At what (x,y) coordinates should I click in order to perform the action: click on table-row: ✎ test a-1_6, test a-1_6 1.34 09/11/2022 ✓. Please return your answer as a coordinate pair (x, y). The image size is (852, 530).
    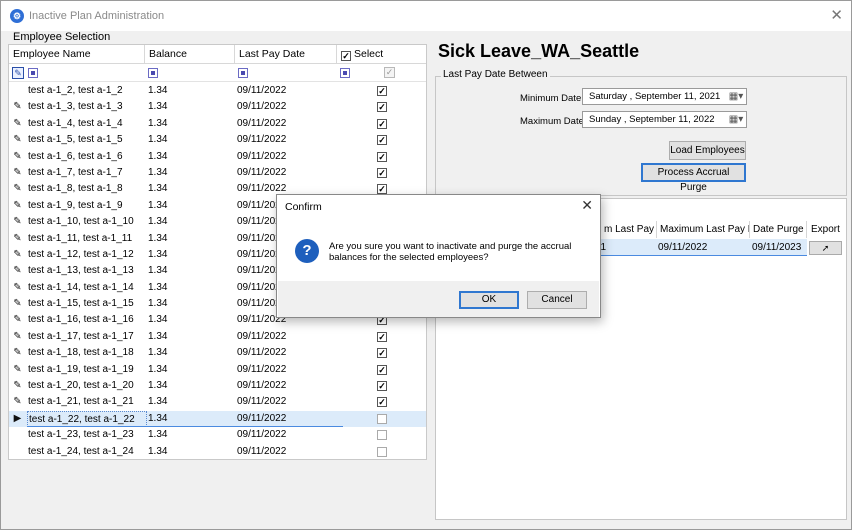
    Looking at the image, I should click on (217, 157).